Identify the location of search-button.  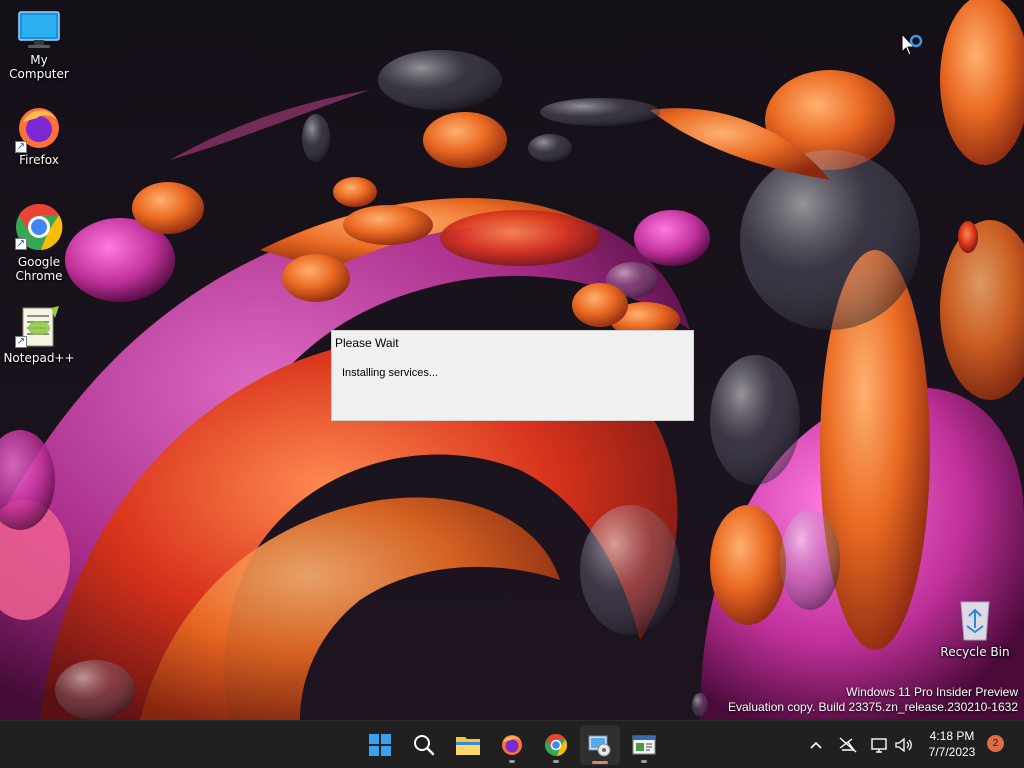
(424, 745).